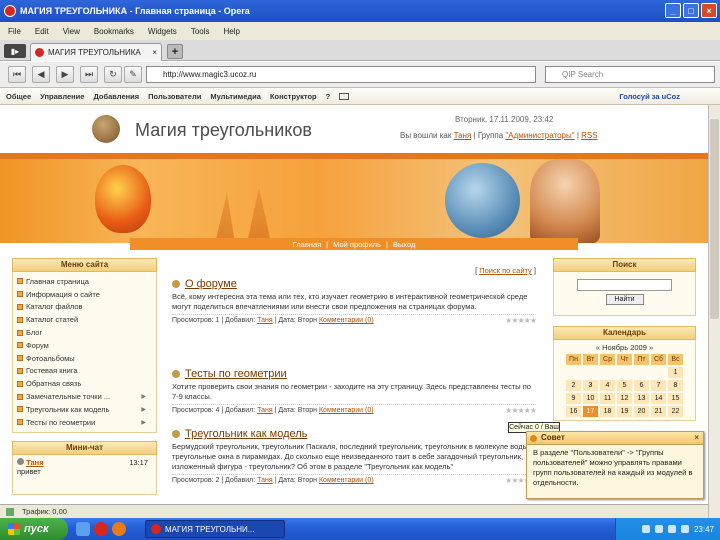 The width and height of the screenshot is (720, 540). Describe the element at coordinates (114, 31) in the screenshot. I see `menu-bookmarks: Bookmarks` at that location.